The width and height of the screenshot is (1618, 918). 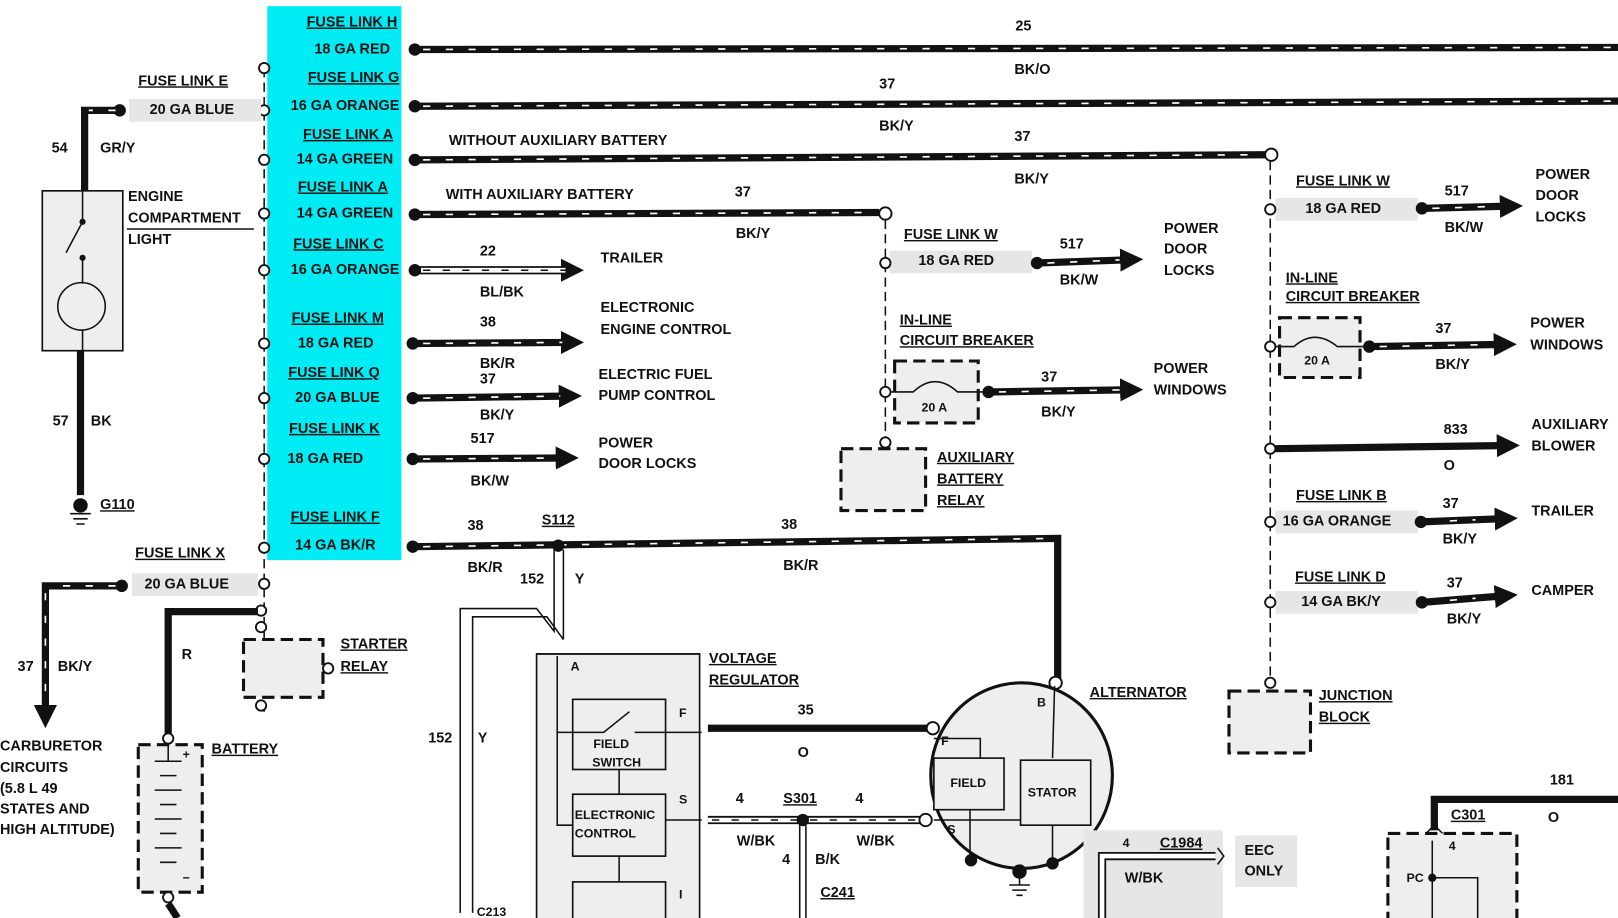 What do you see at coordinates (34, 768) in the screenshot?
I see `destination-label: CIRCUITS` at bounding box center [34, 768].